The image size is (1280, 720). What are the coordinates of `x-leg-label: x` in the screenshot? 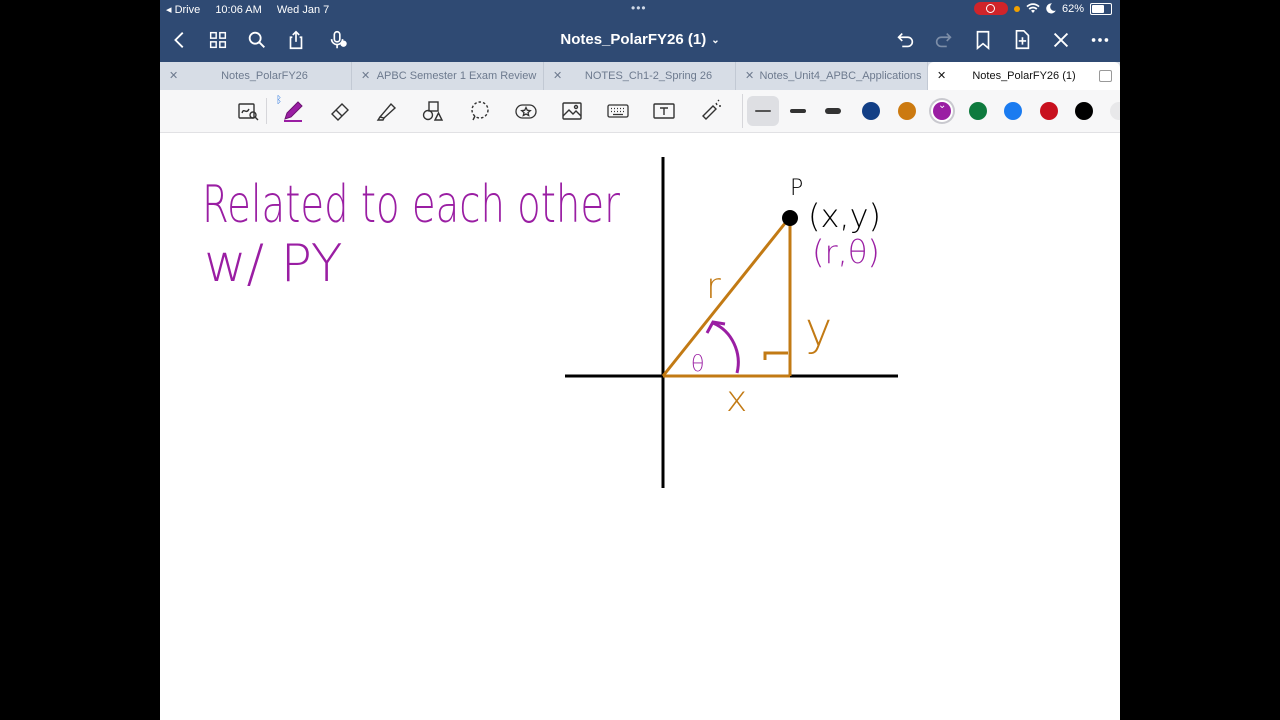 It's located at (736, 399).